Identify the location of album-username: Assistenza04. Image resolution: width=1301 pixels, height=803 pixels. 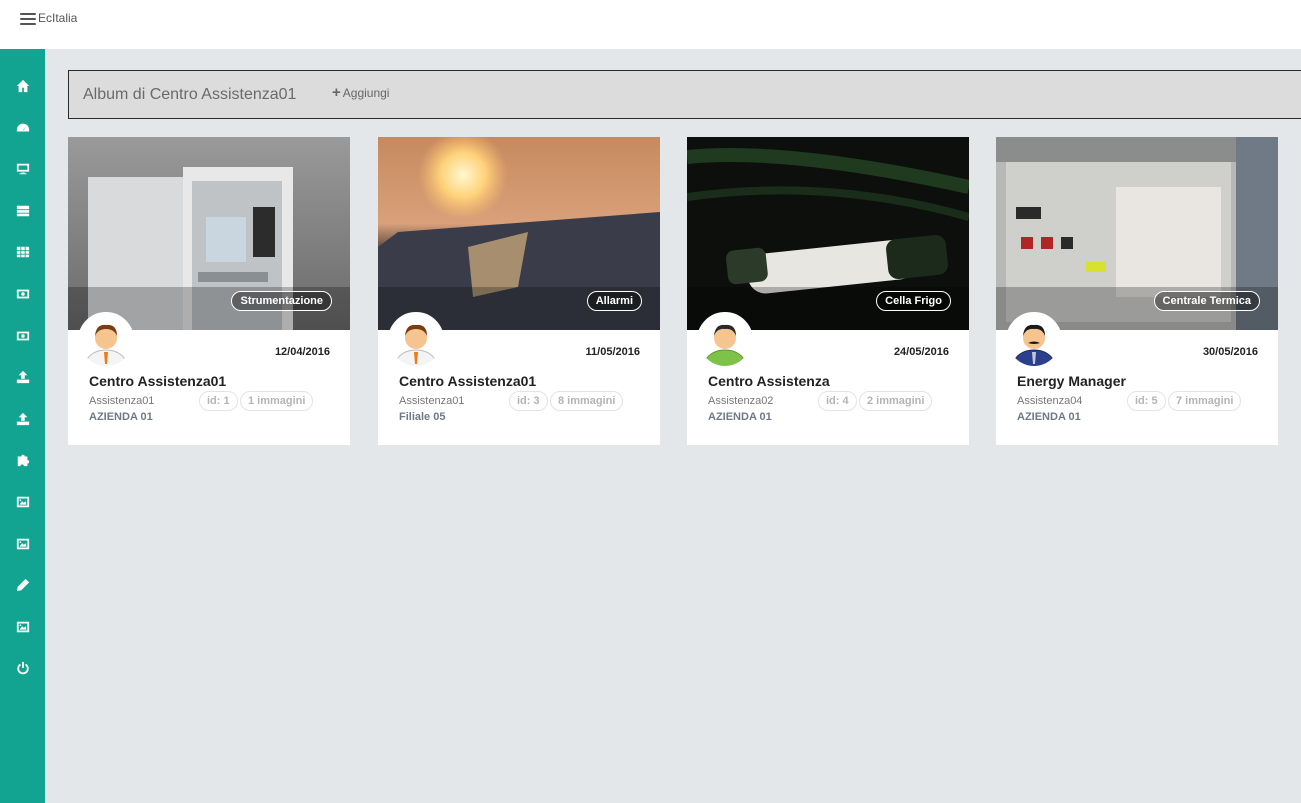
(1050, 401).